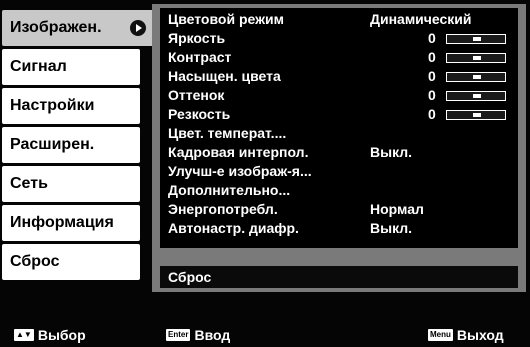  Describe the element at coordinates (71, 262) in the screenshot. I see `tab-reset: Сброс` at that location.